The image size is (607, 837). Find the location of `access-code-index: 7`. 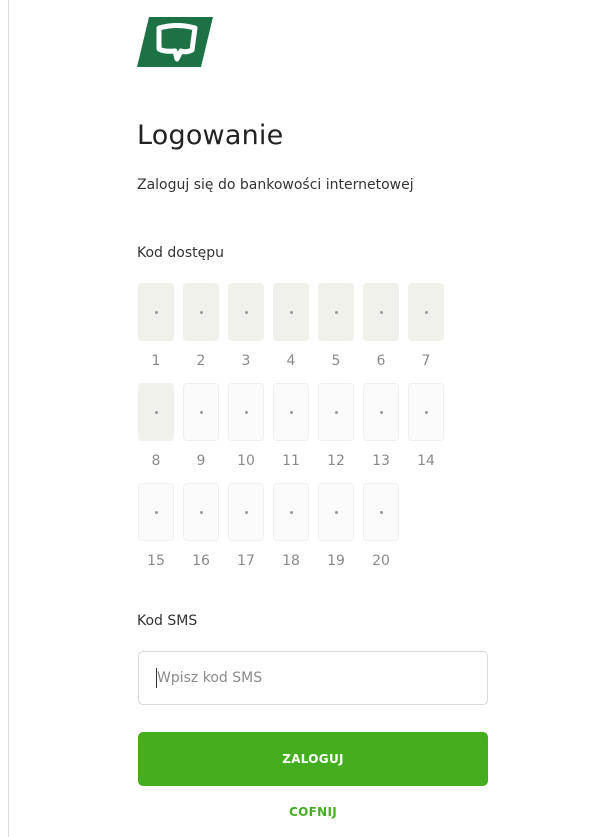

access-code-index: 7 is located at coordinates (426, 361).